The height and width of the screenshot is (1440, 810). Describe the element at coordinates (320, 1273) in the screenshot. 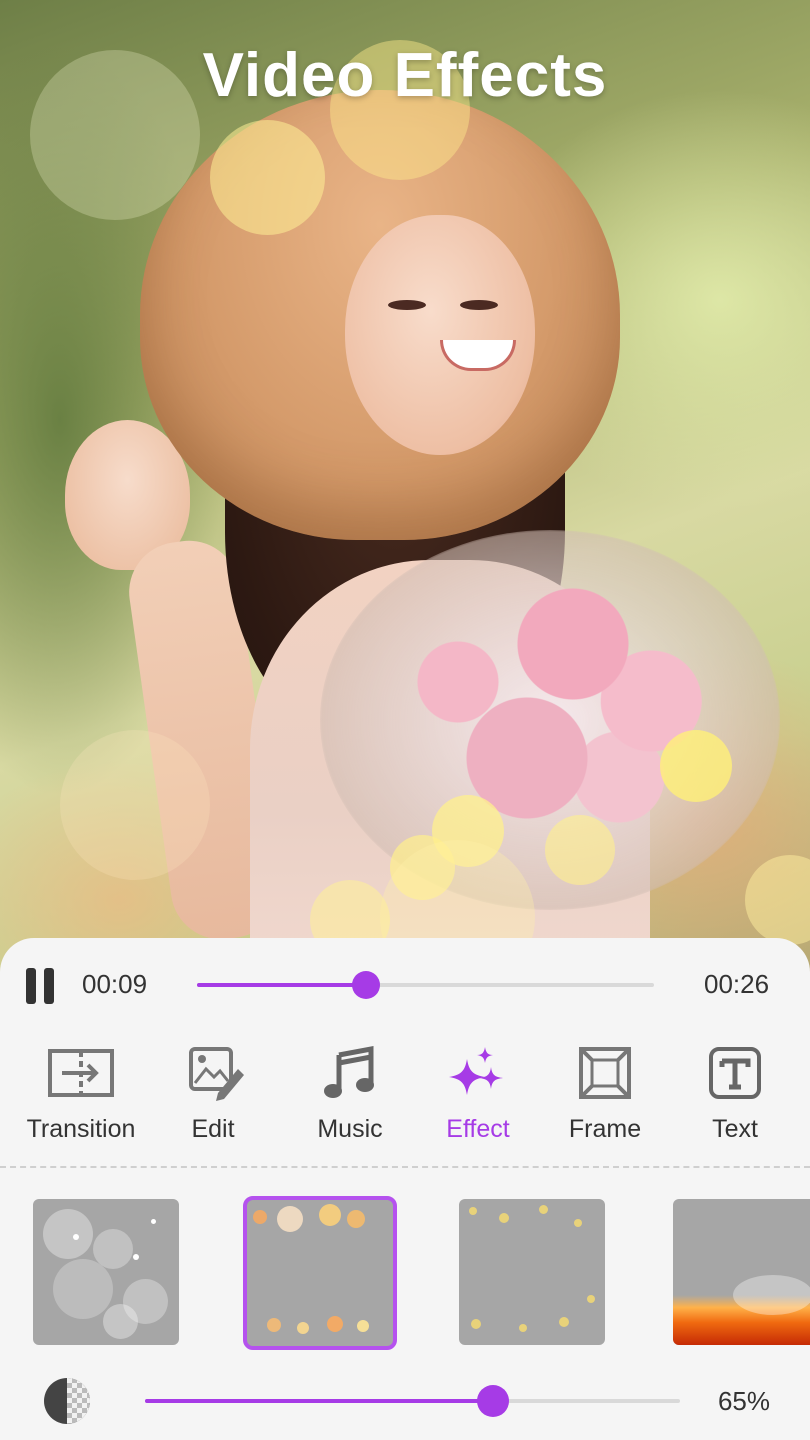

I see `effect-thumb-golden-bokeh` at that location.